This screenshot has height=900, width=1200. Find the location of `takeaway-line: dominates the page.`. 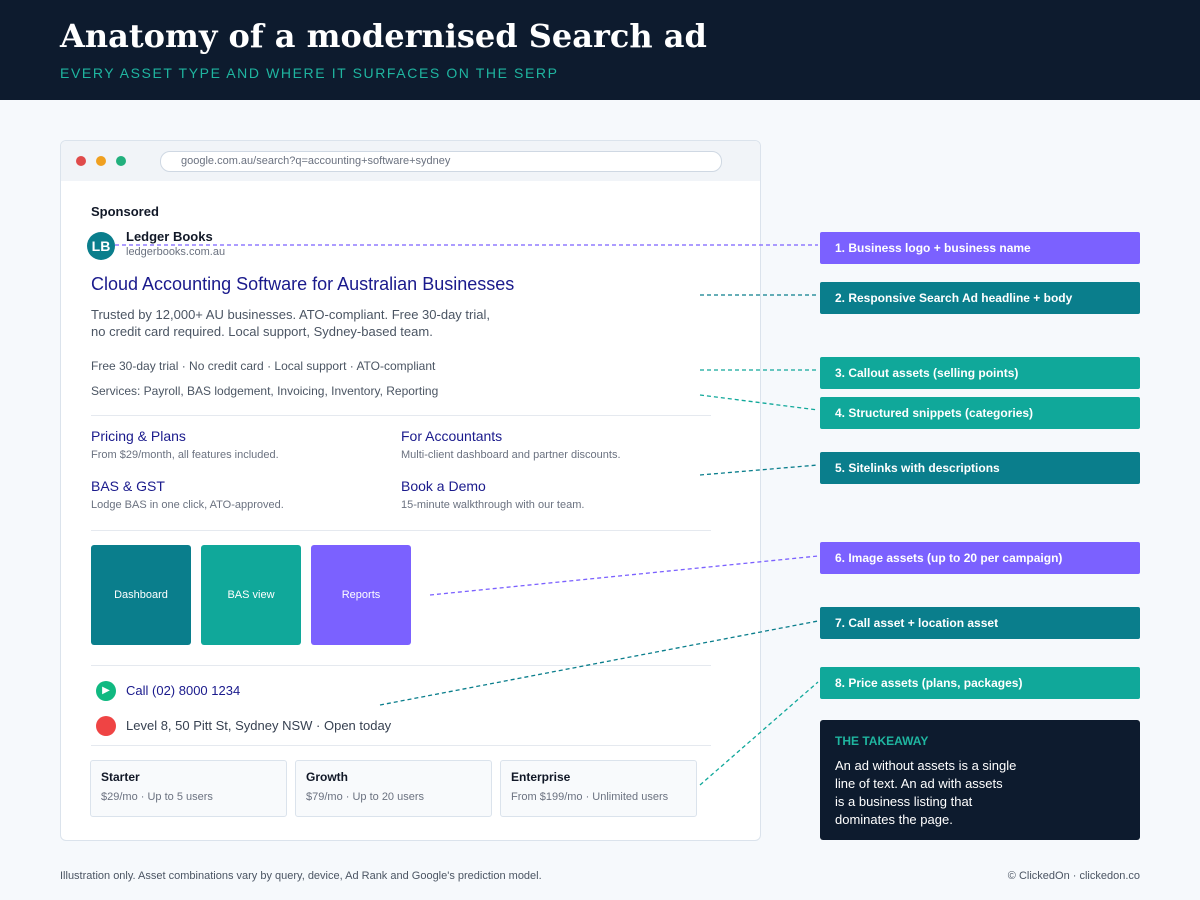

takeaway-line: dominates the page. is located at coordinates (894, 819).